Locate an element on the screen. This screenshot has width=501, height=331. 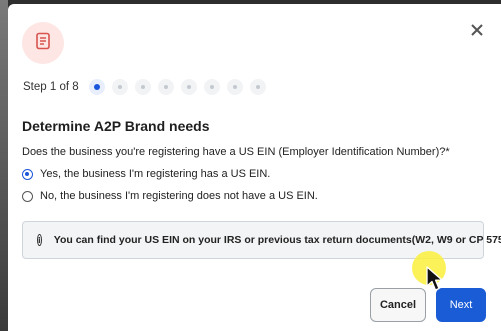
backdrop is located at coordinates (4, 165).